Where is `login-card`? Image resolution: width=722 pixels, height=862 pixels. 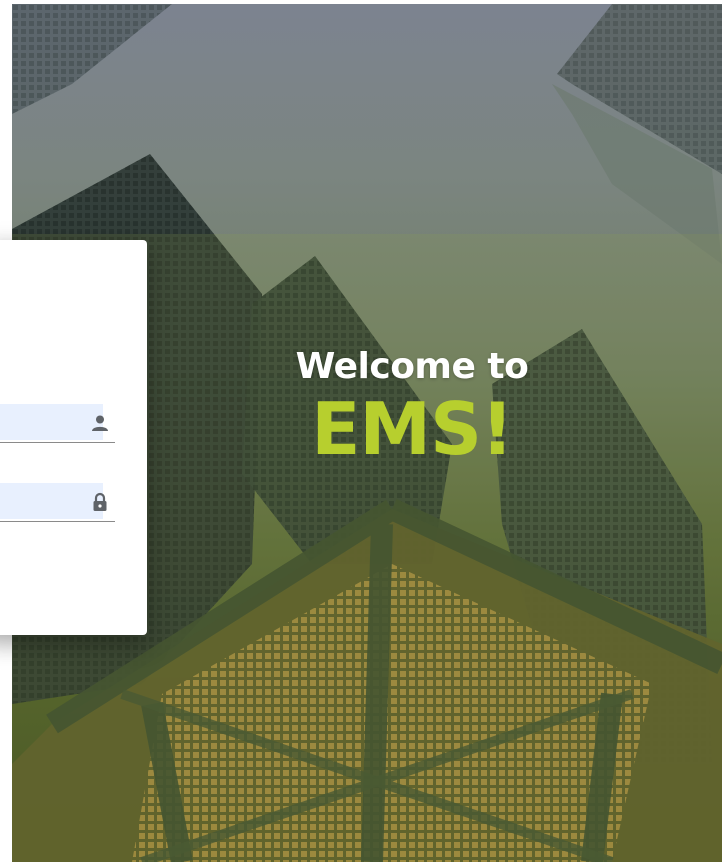 login-card is located at coordinates (73, 437).